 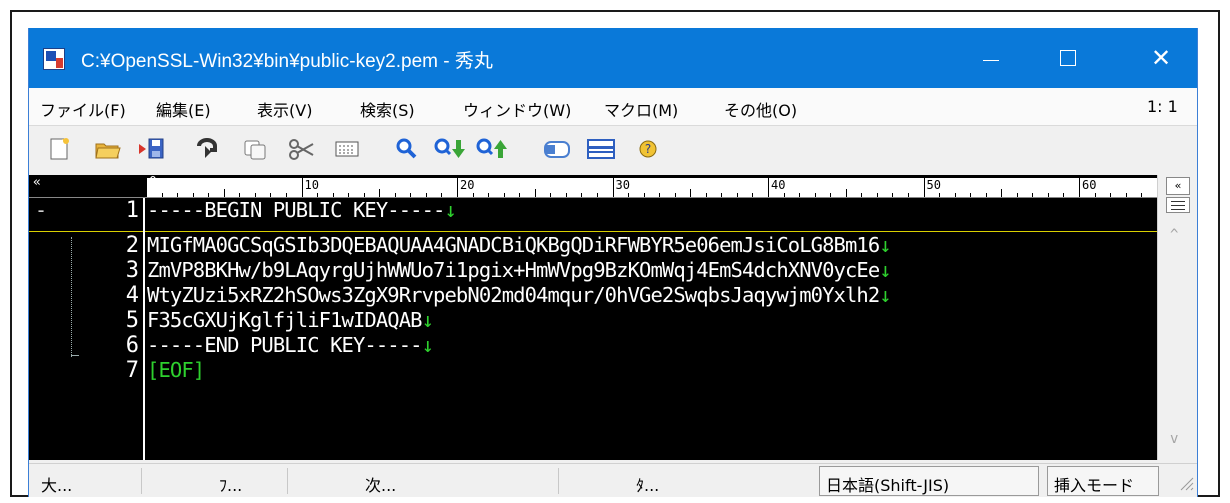 I want to click on find-prev-icon, so click(x=492, y=149).